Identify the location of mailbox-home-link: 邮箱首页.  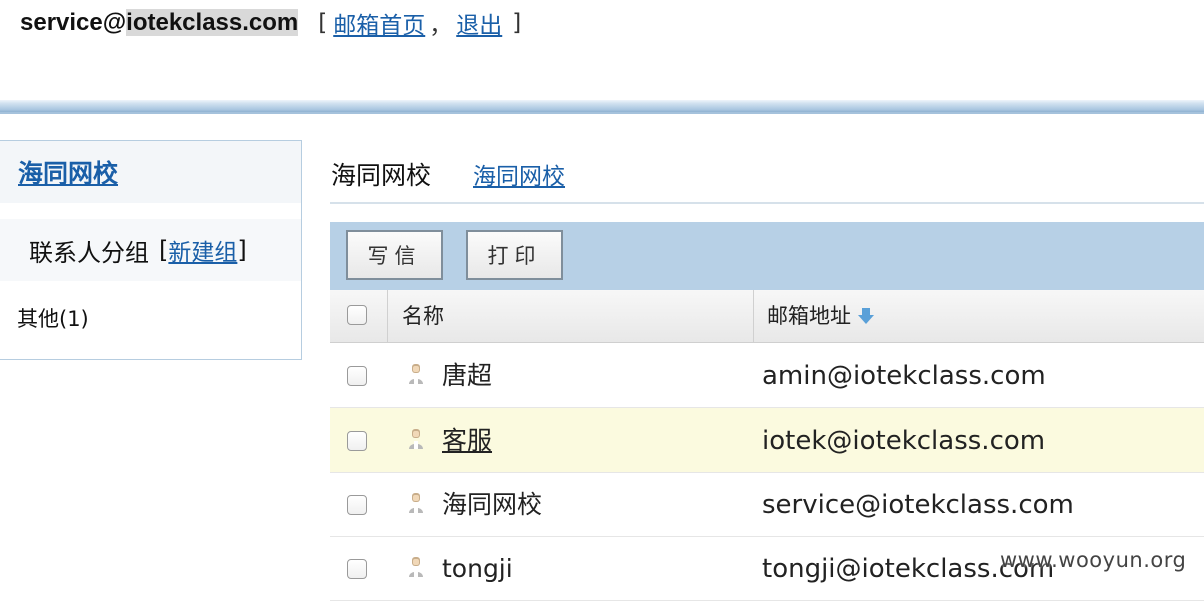
(379, 23).